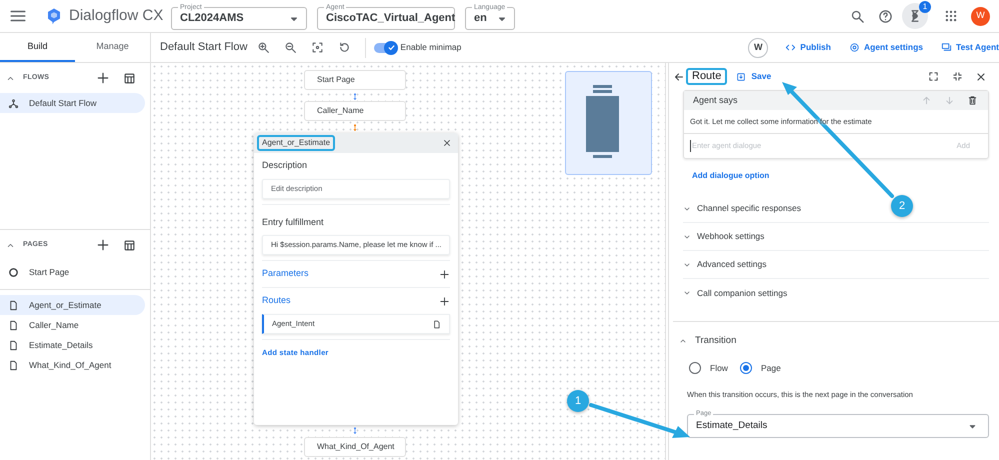 The height and width of the screenshot is (460, 999). I want to click on section-link: Routes, so click(350, 301).